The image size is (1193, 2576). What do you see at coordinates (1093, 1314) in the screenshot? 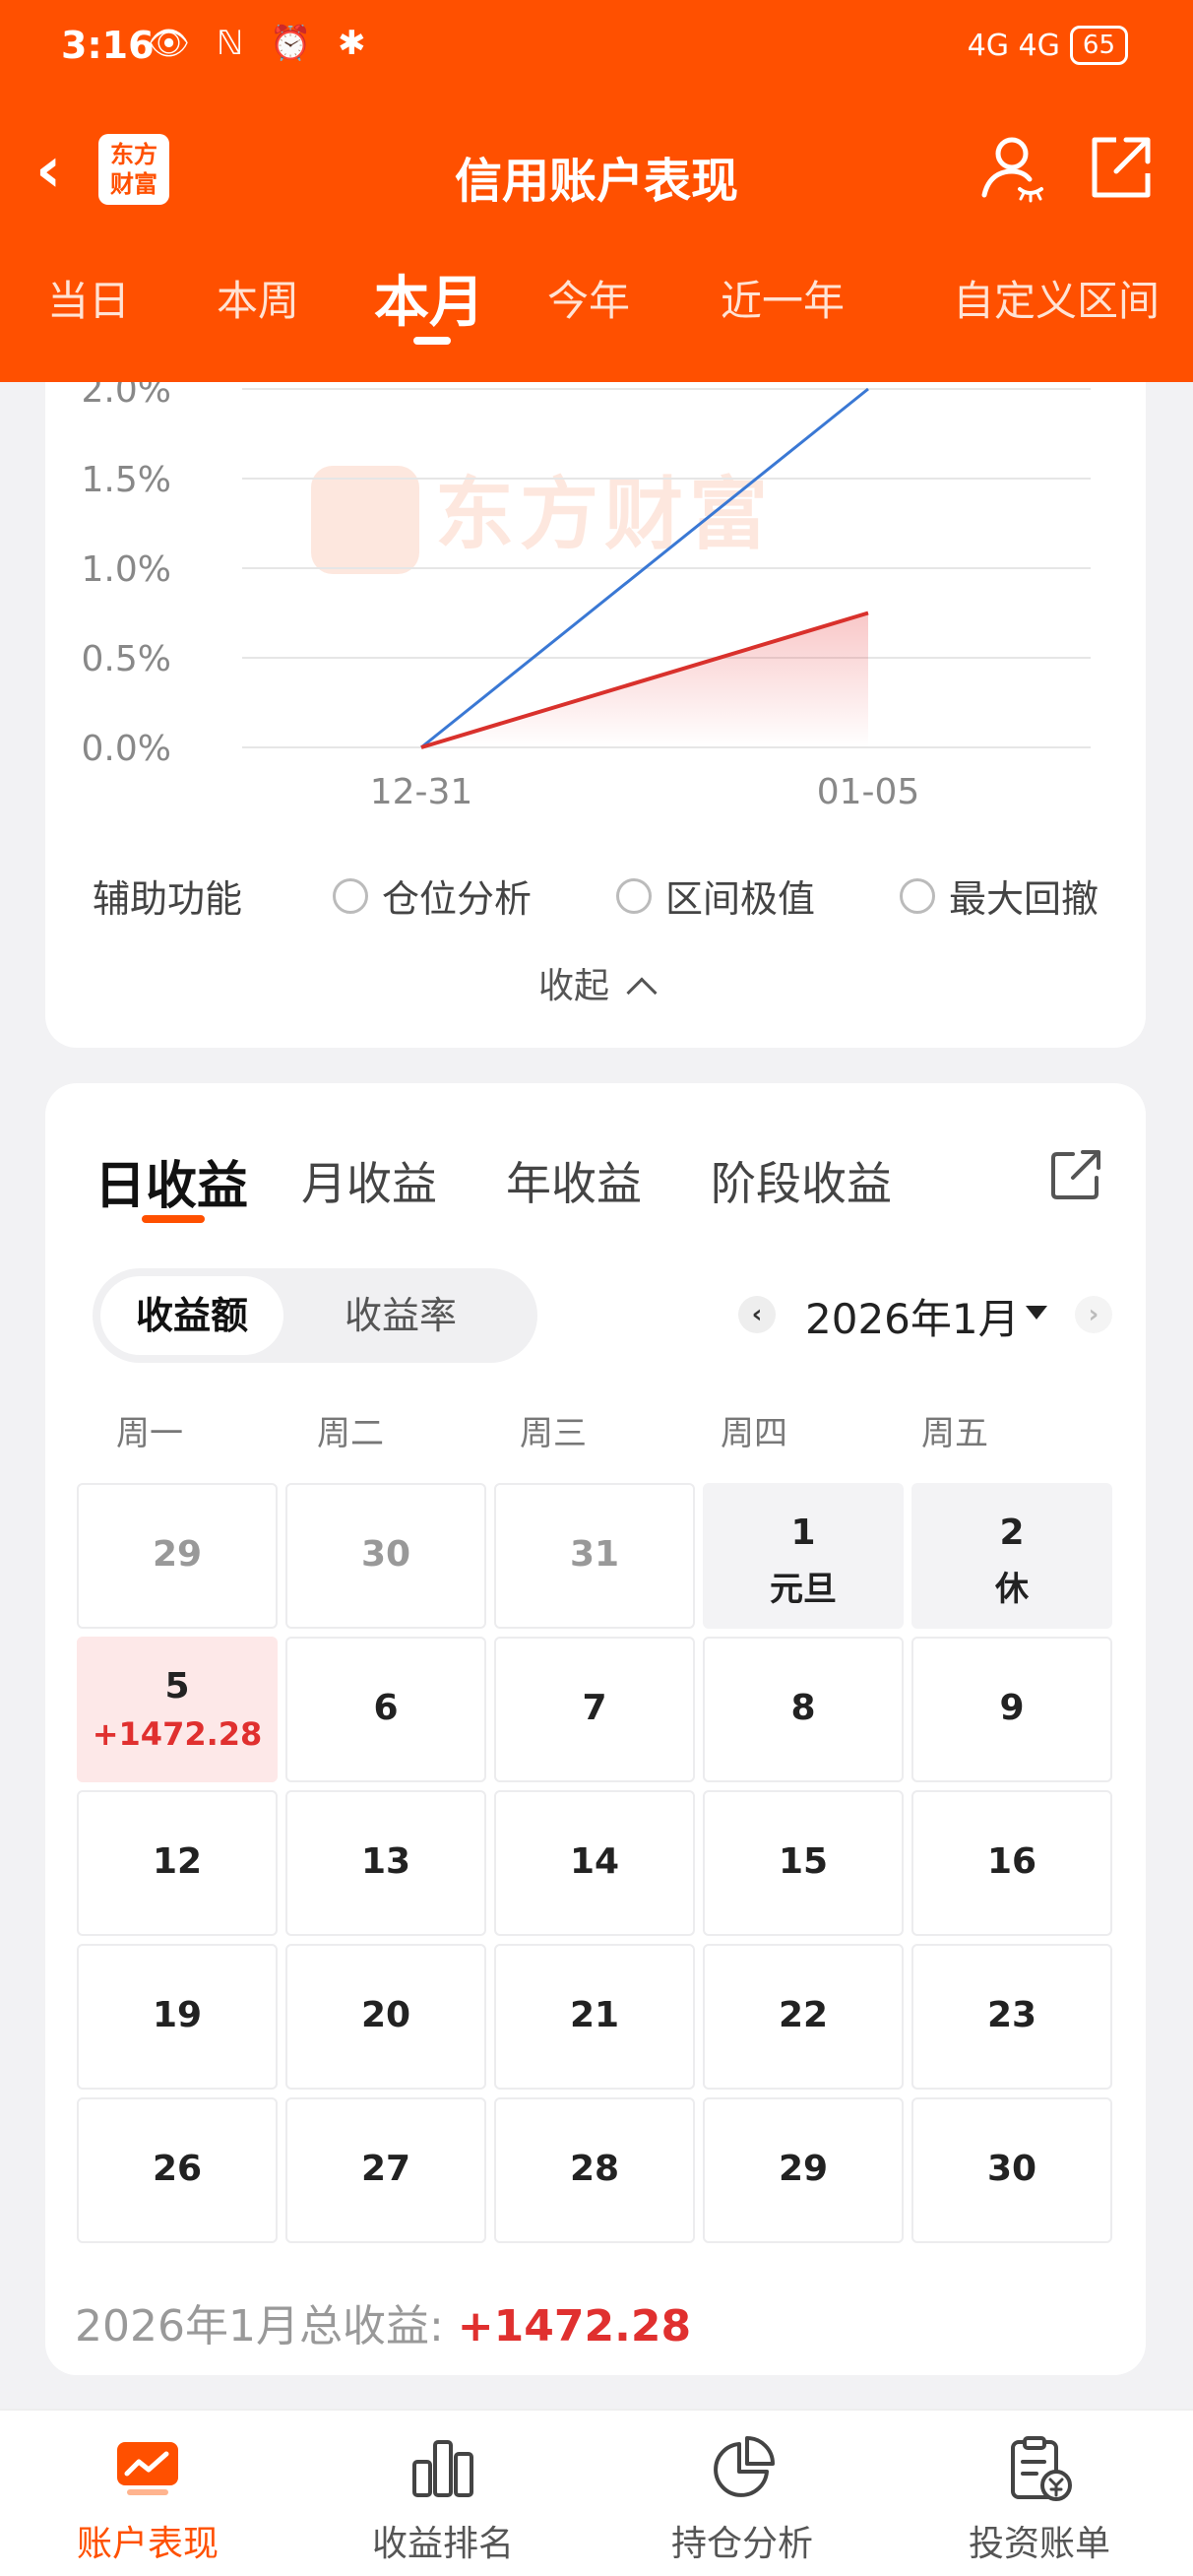
I see `next-month-button: ›` at bounding box center [1093, 1314].